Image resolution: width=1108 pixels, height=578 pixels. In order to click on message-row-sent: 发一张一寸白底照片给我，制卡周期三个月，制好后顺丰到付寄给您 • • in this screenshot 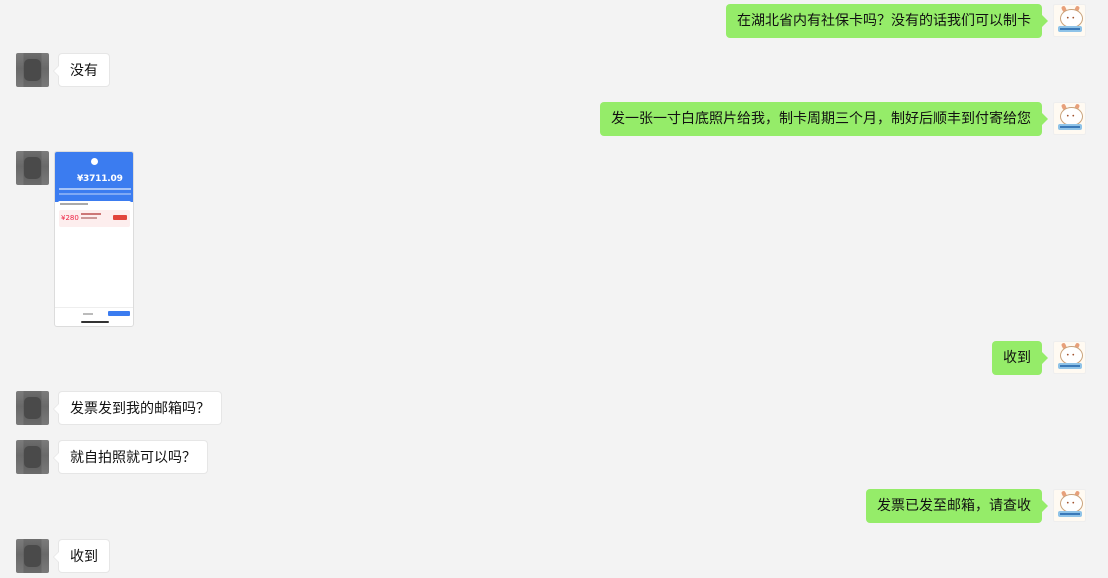, I will do `click(554, 119)`.